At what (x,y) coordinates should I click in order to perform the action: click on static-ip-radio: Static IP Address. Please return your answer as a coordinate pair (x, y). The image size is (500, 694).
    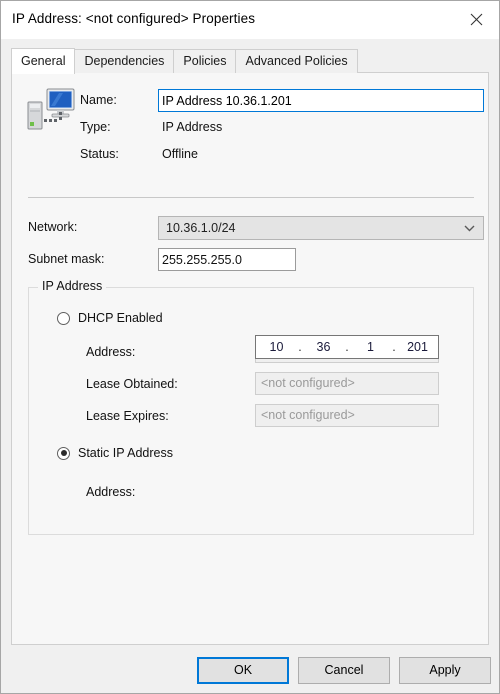
    Looking at the image, I should click on (115, 453).